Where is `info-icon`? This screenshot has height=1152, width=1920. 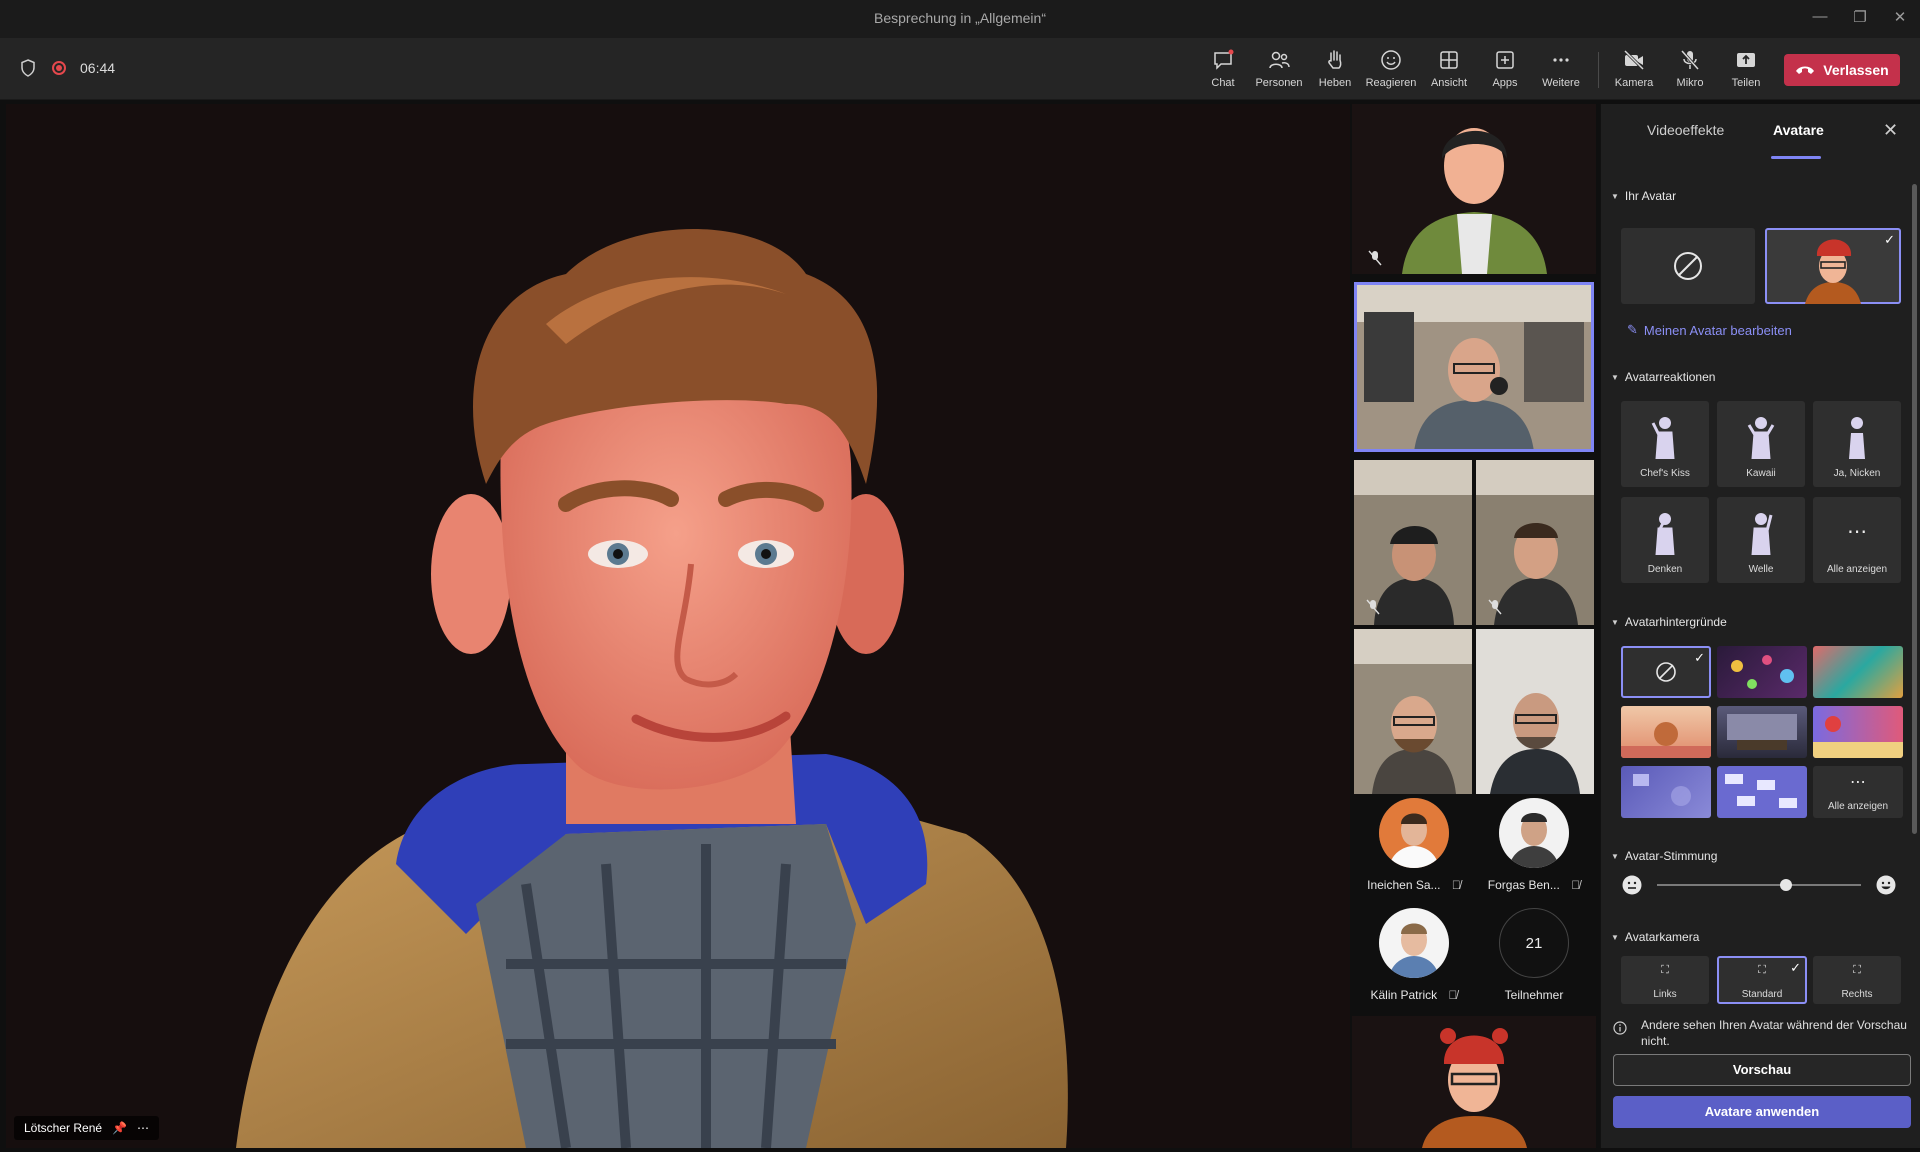
info-icon is located at coordinates (1620, 1028).